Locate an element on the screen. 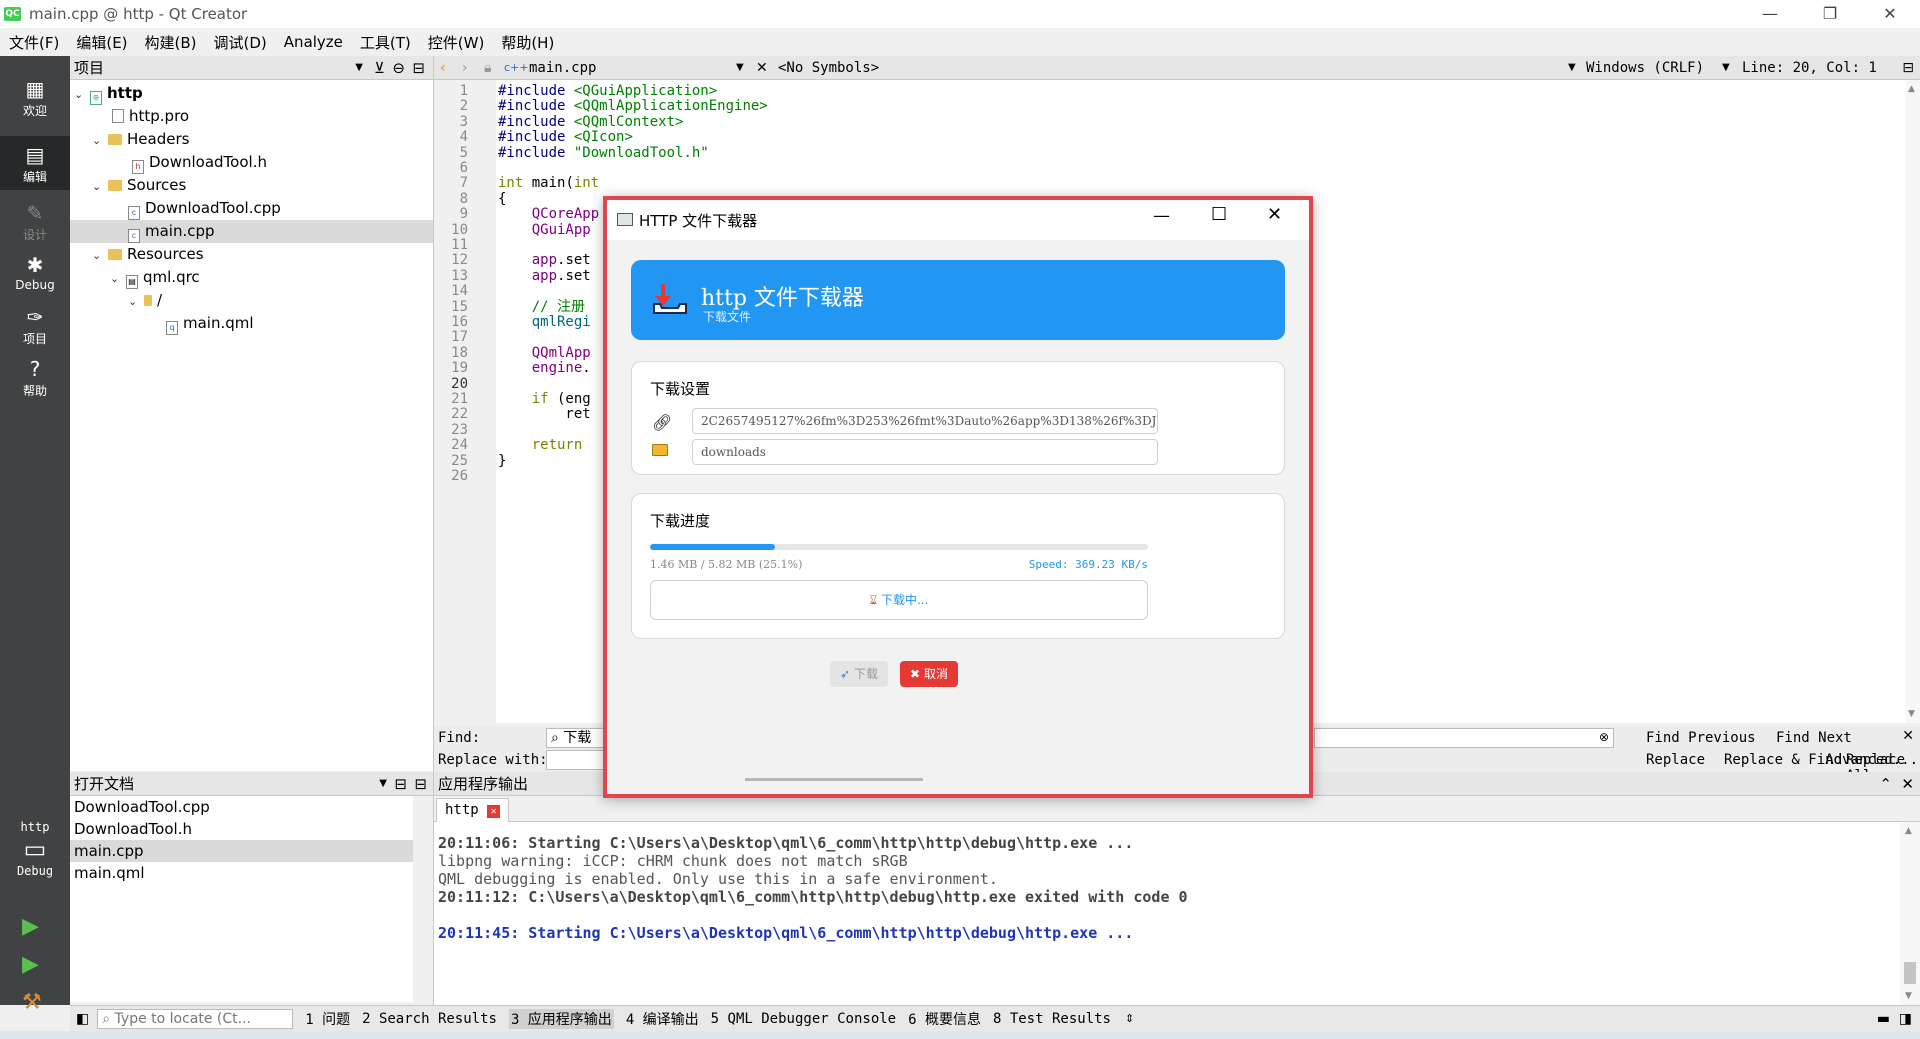  tab-compile-output: 4 编译输出 is located at coordinates (662, 1019).